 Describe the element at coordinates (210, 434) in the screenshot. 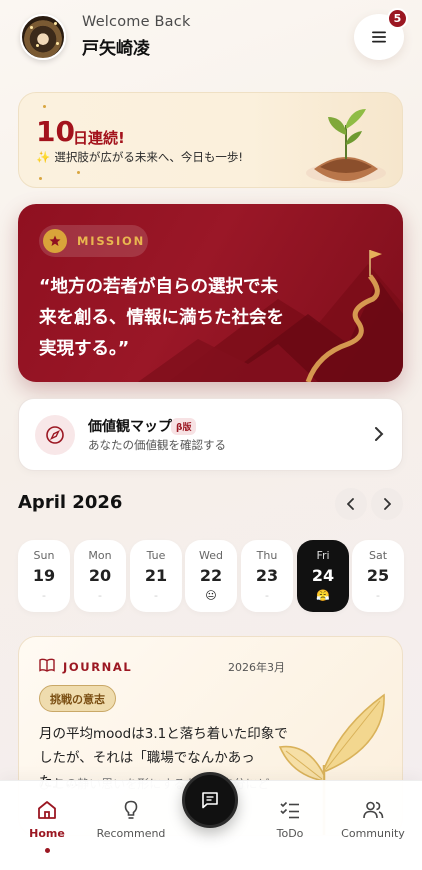

I see `values-map-card: 価値観マップ β版 あなたの価値観を確認する` at that location.